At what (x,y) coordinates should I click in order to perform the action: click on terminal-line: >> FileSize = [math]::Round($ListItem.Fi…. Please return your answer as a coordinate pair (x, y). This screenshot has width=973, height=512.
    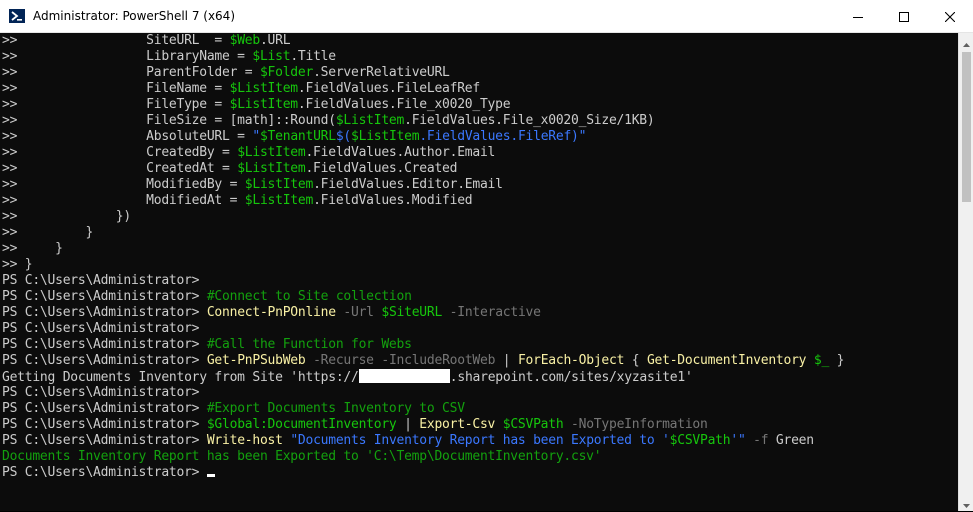
    Looking at the image, I should click on (423, 121).